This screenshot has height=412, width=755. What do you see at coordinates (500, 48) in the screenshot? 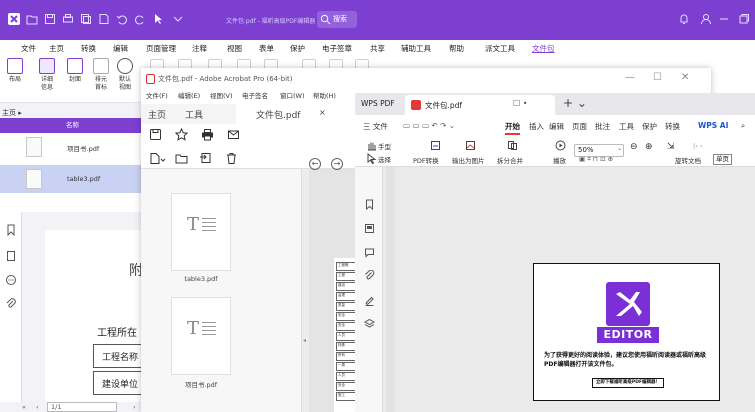
I see `menu-paiwen-tools: 派文工具` at bounding box center [500, 48].